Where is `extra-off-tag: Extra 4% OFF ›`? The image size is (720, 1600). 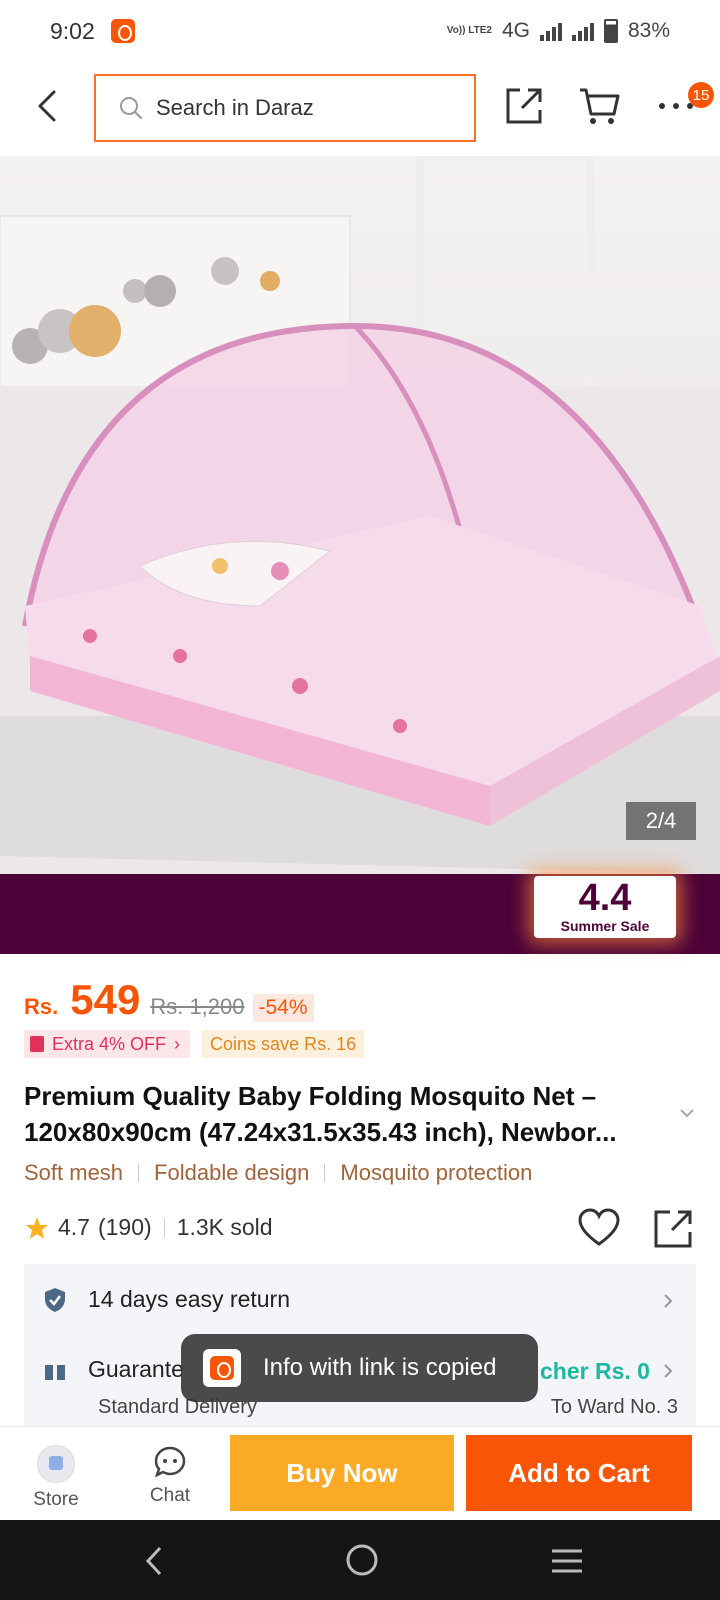
extra-off-tag: Extra 4% OFF › is located at coordinates (107, 1044).